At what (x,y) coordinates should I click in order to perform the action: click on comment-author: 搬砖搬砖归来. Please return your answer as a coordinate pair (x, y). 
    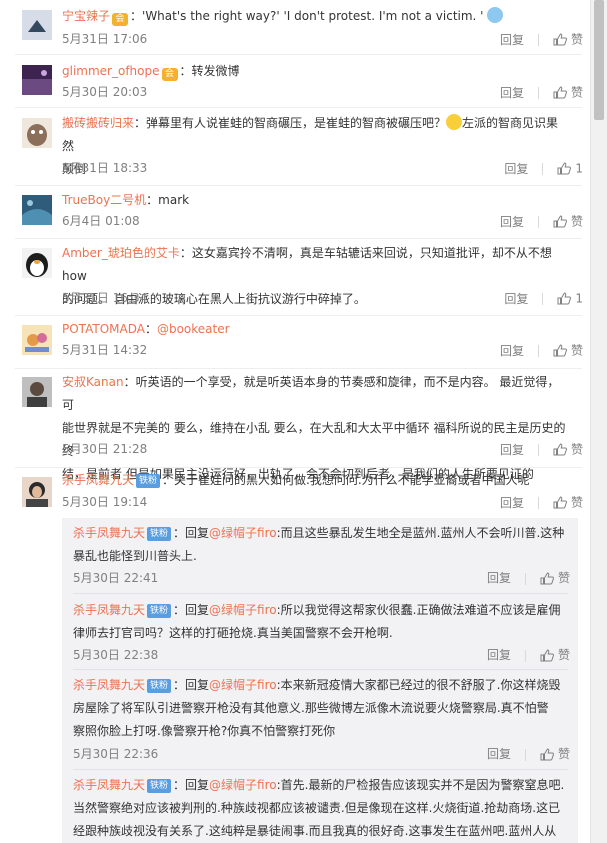
    Looking at the image, I should click on (98, 123).